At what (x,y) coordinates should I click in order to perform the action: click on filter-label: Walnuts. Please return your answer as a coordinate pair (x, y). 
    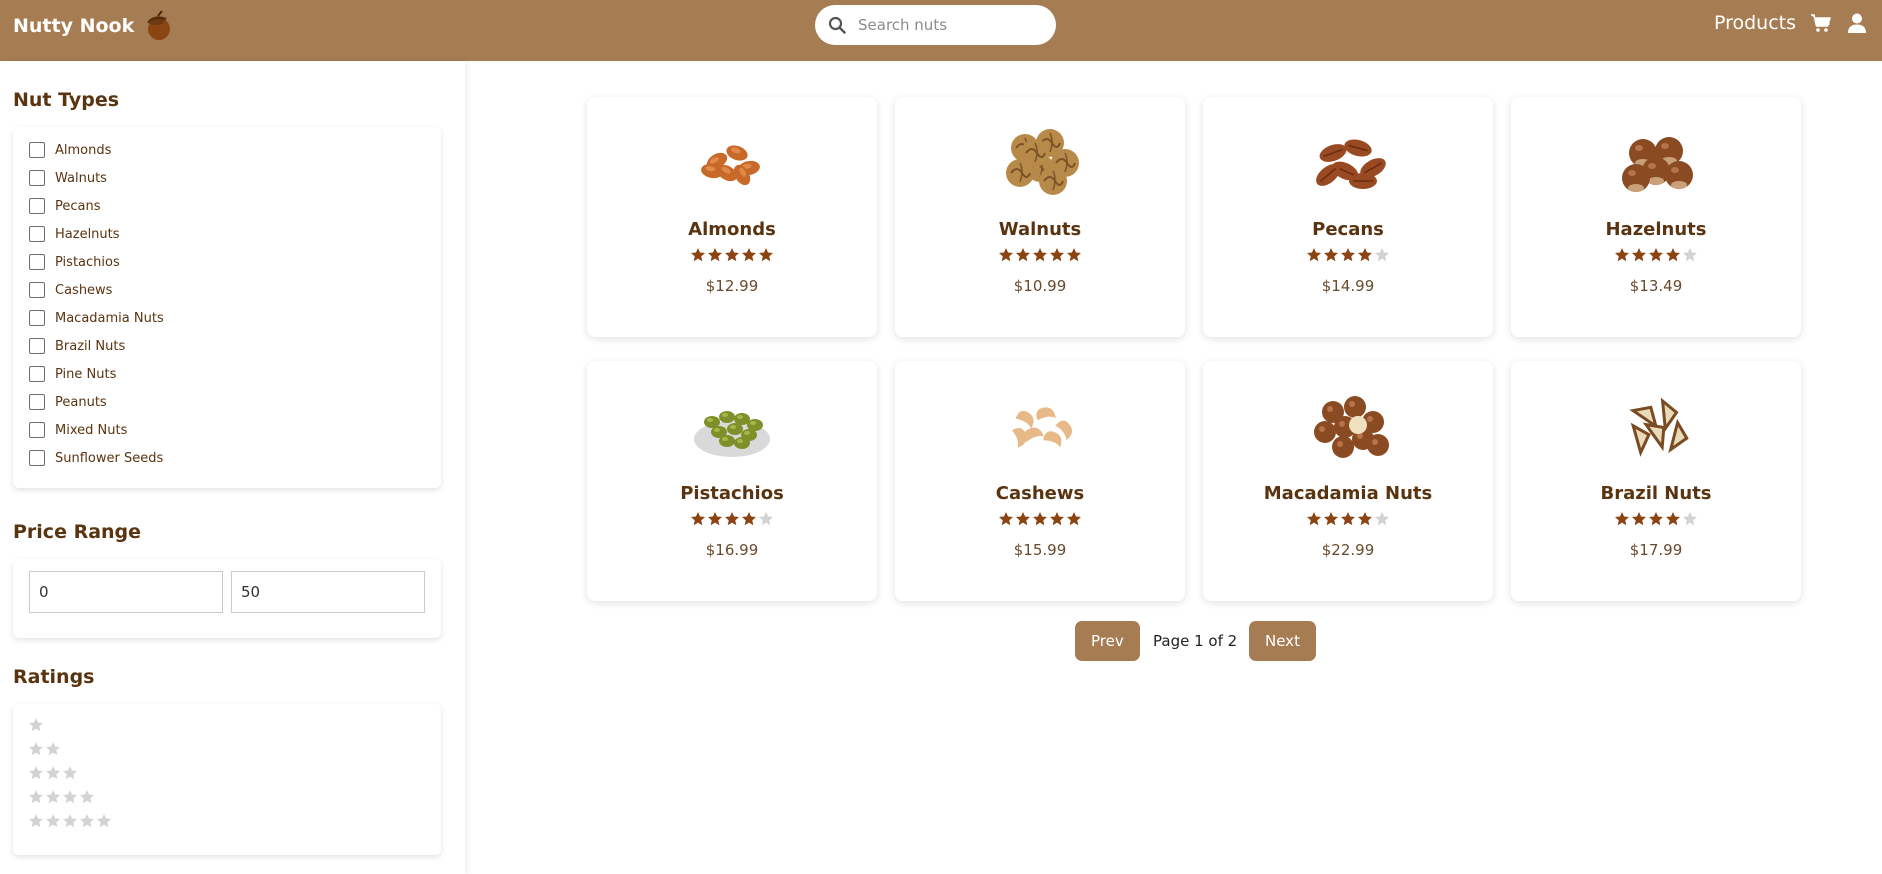
    Looking at the image, I should click on (81, 178).